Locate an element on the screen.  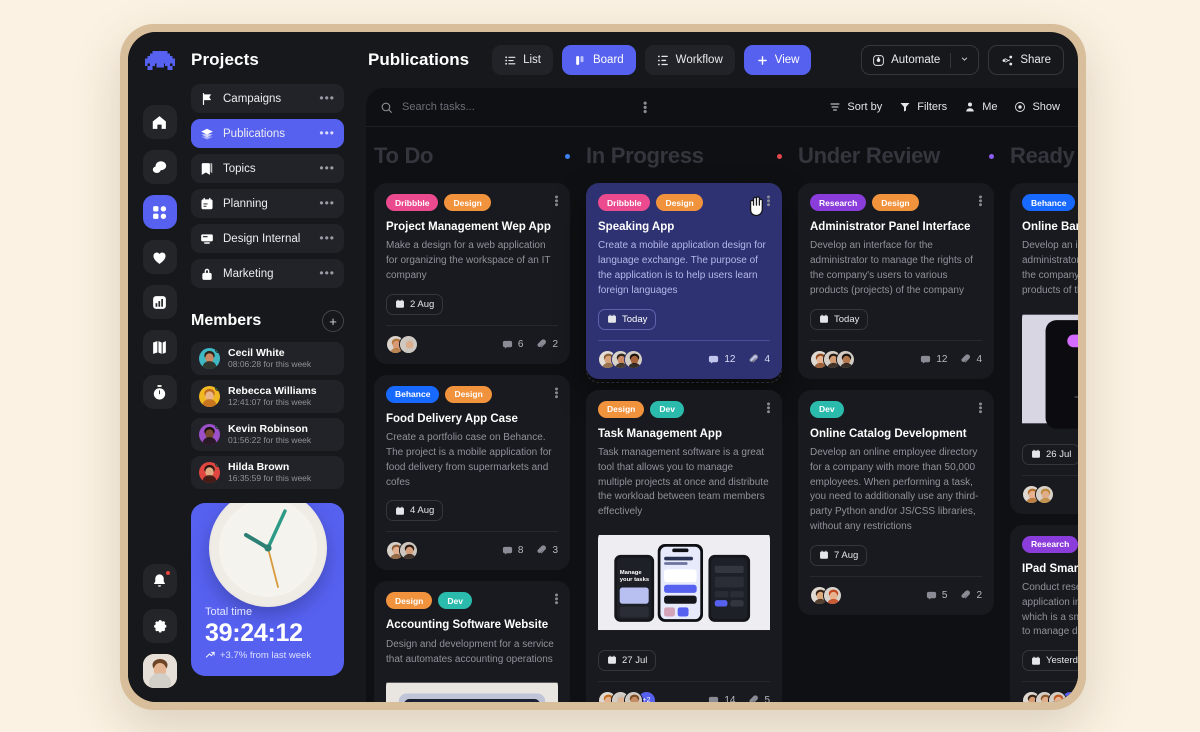
tab-workflow: Workflow is located at coordinates (689, 60).